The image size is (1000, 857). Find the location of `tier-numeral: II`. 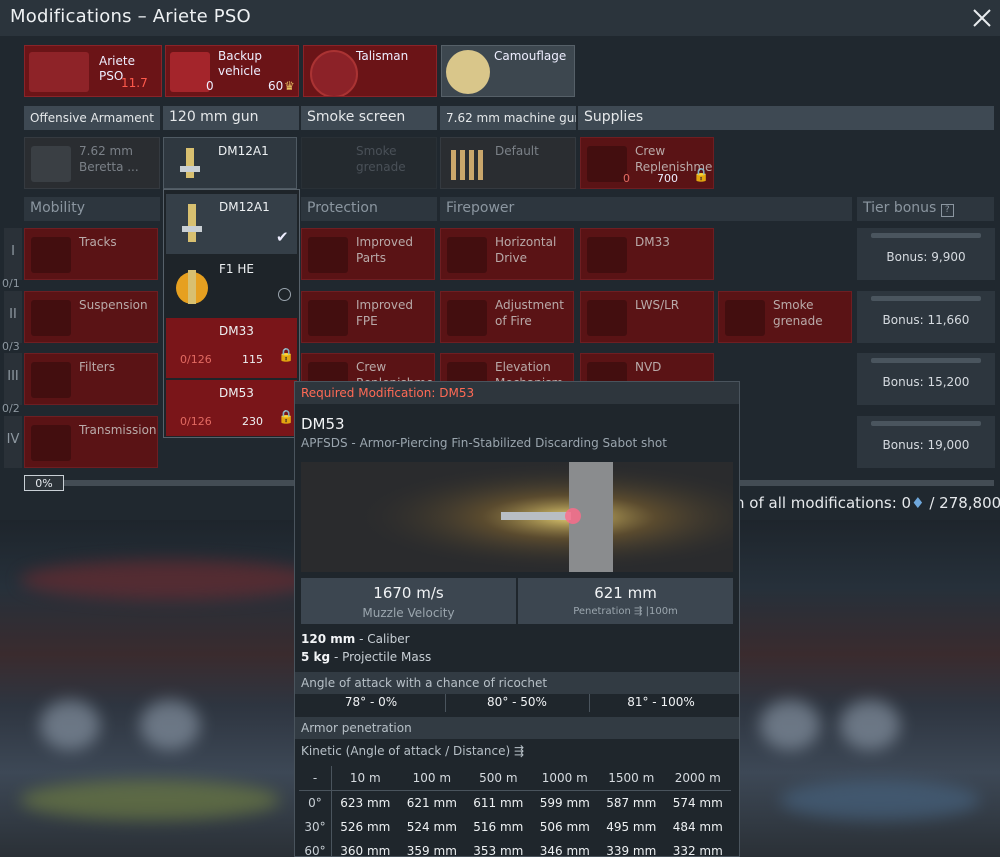

tier-numeral: II is located at coordinates (13, 317).